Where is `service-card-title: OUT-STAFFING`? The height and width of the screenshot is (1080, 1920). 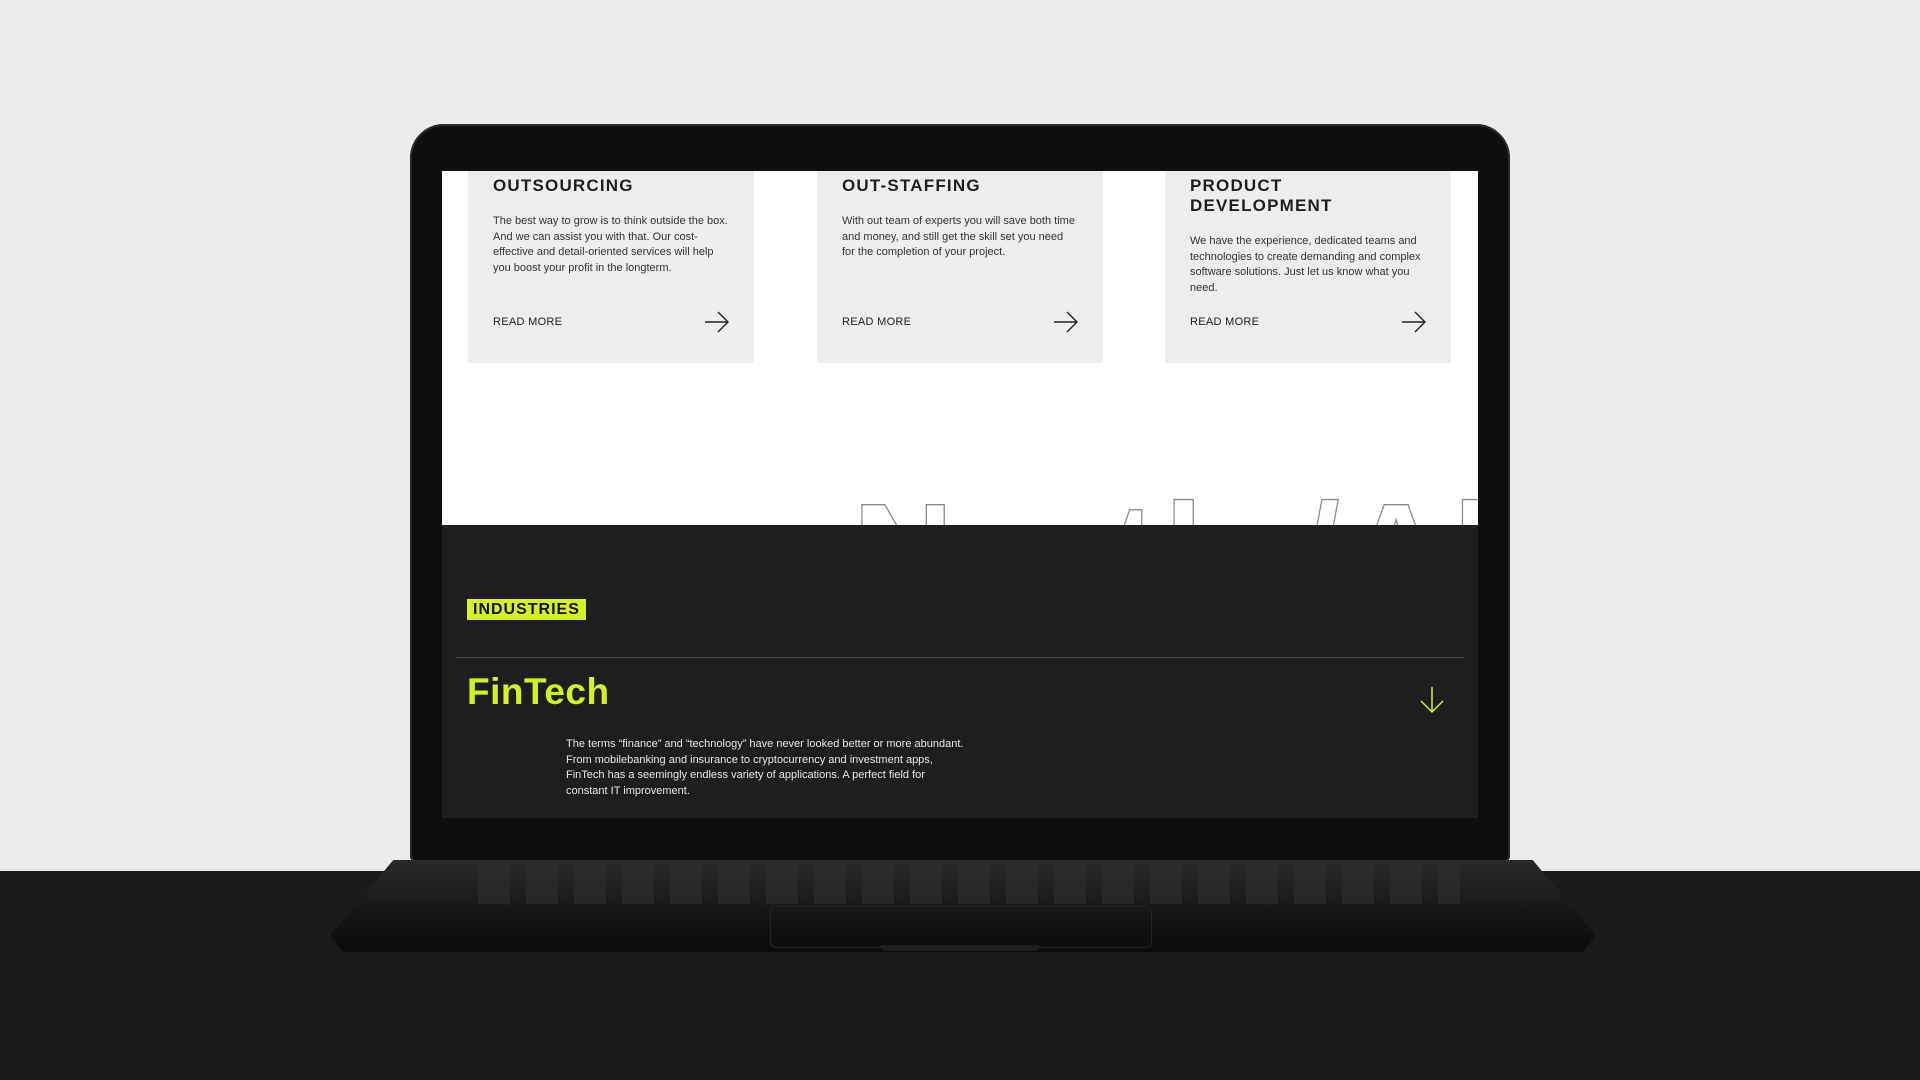 service-card-title: OUT-STAFFING is located at coordinates (911, 185).